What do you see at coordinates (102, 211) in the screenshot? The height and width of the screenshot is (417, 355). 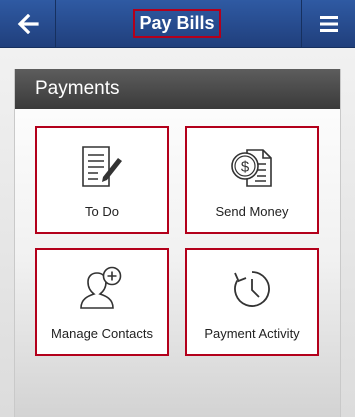 I see `tile-label: To Do` at bounding box center [102, 211].